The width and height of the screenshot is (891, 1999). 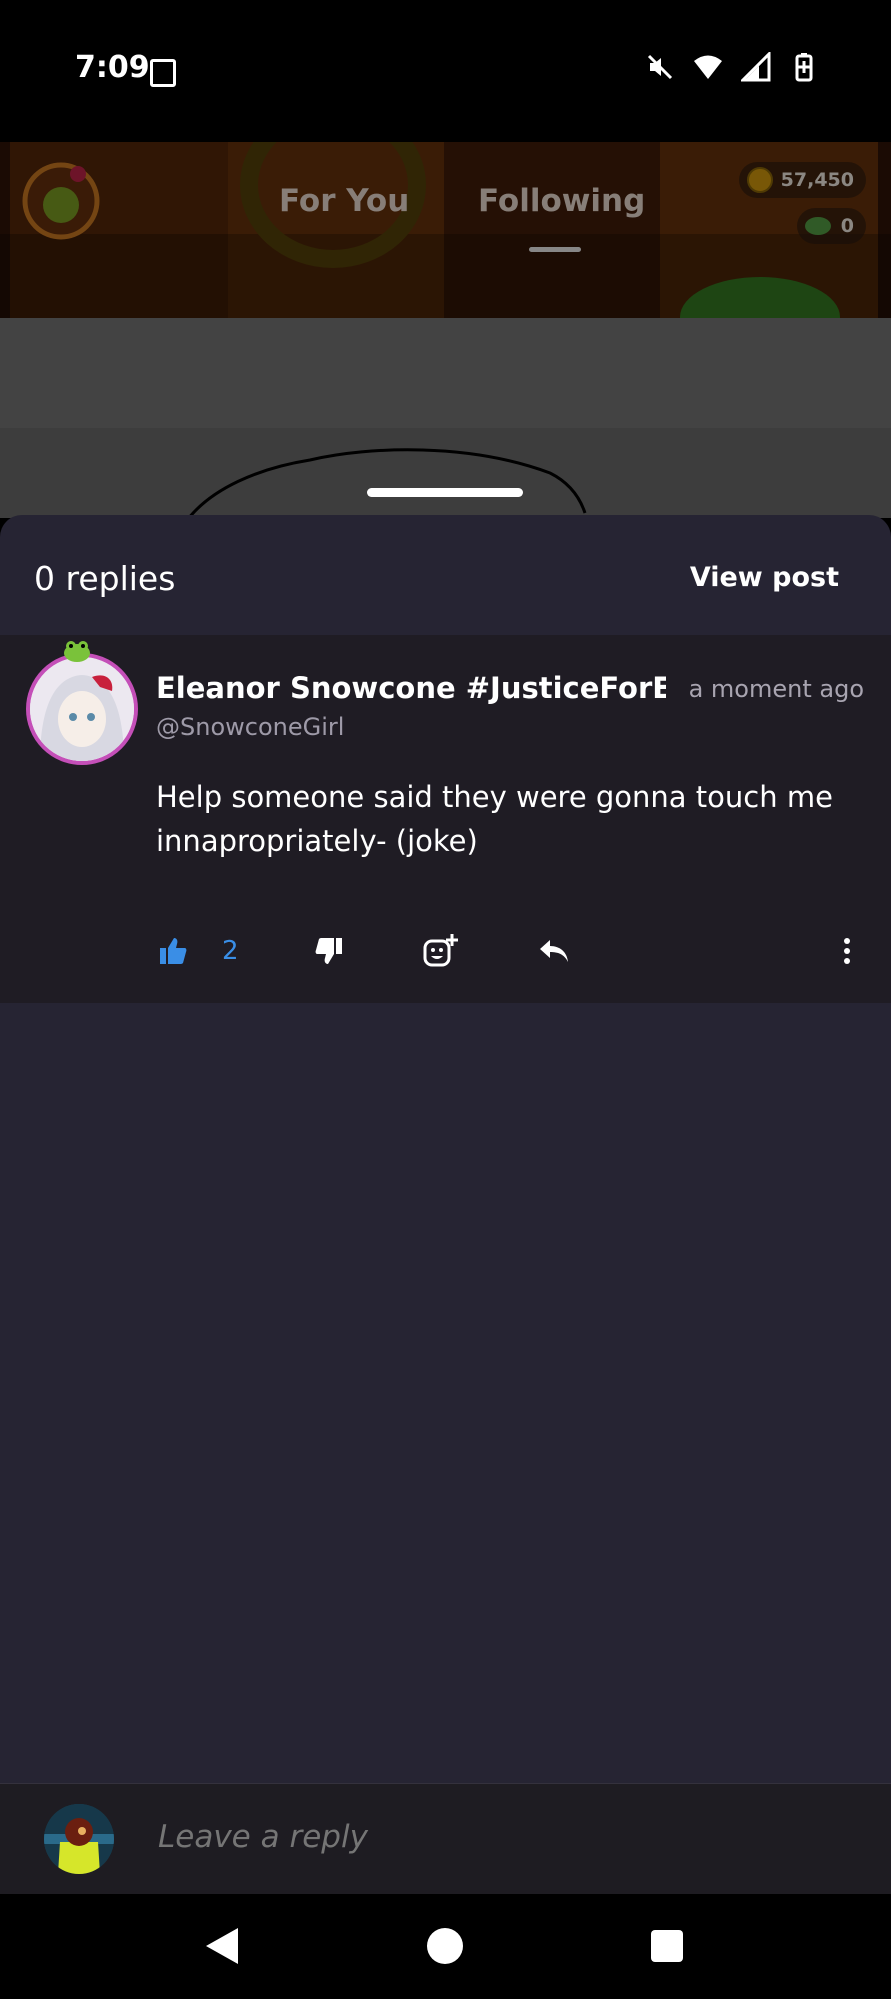 I want to click on status-bar: 7:09, so click(x=445, y=71).